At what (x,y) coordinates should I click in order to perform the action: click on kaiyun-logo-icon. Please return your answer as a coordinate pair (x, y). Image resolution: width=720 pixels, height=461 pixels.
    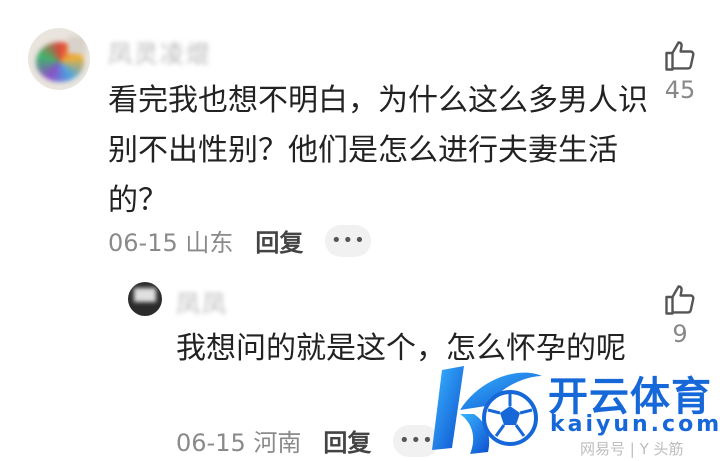
    Looking at the image, I should click on (487, 410).